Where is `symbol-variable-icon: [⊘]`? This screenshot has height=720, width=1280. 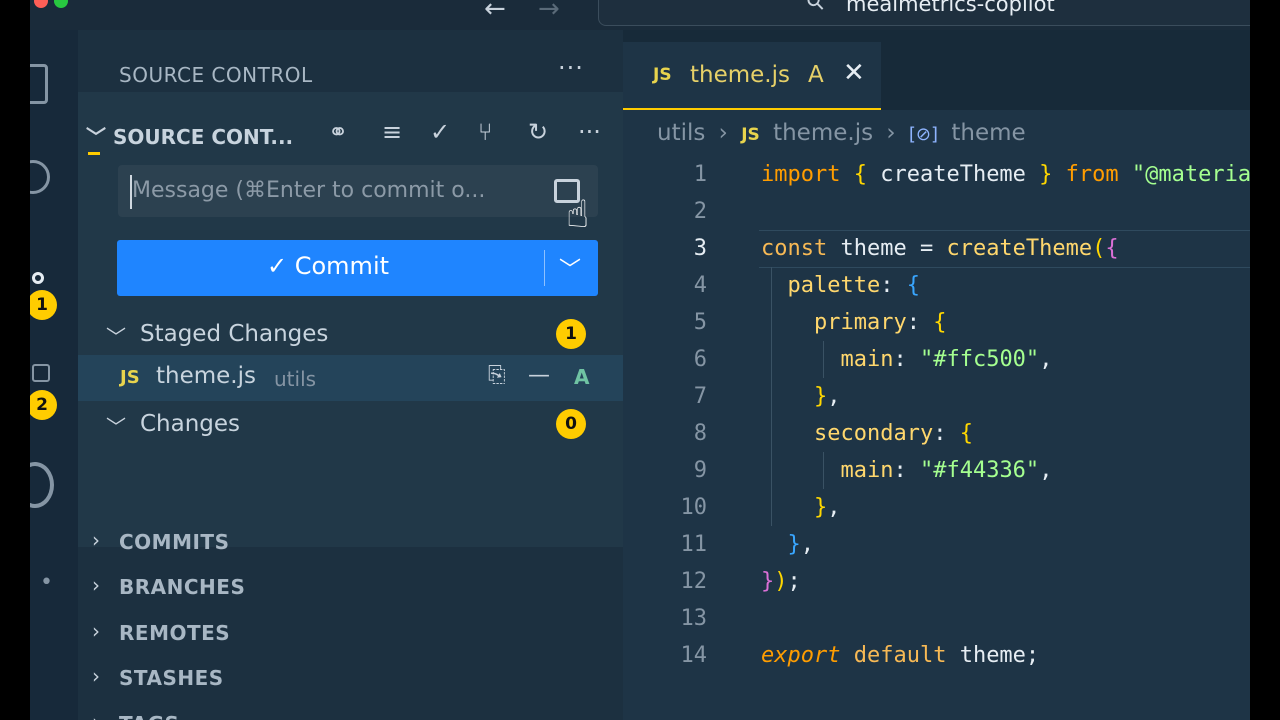
symbol-variable-icon: [⊘] is located at coordinates (923, 134).